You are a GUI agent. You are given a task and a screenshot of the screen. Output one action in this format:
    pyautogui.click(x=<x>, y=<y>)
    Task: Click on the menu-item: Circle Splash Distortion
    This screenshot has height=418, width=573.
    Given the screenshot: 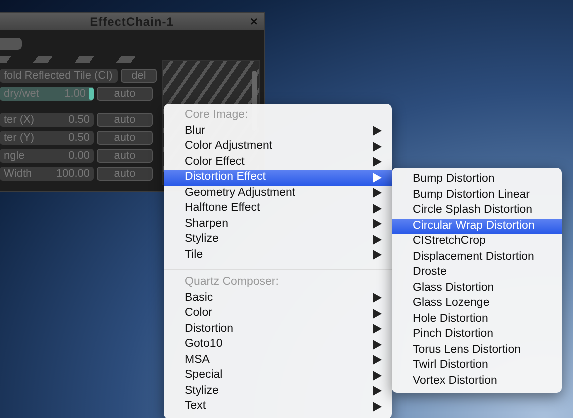 What is the action you would take?
    pyautogui.click(x=477, y=210)
    